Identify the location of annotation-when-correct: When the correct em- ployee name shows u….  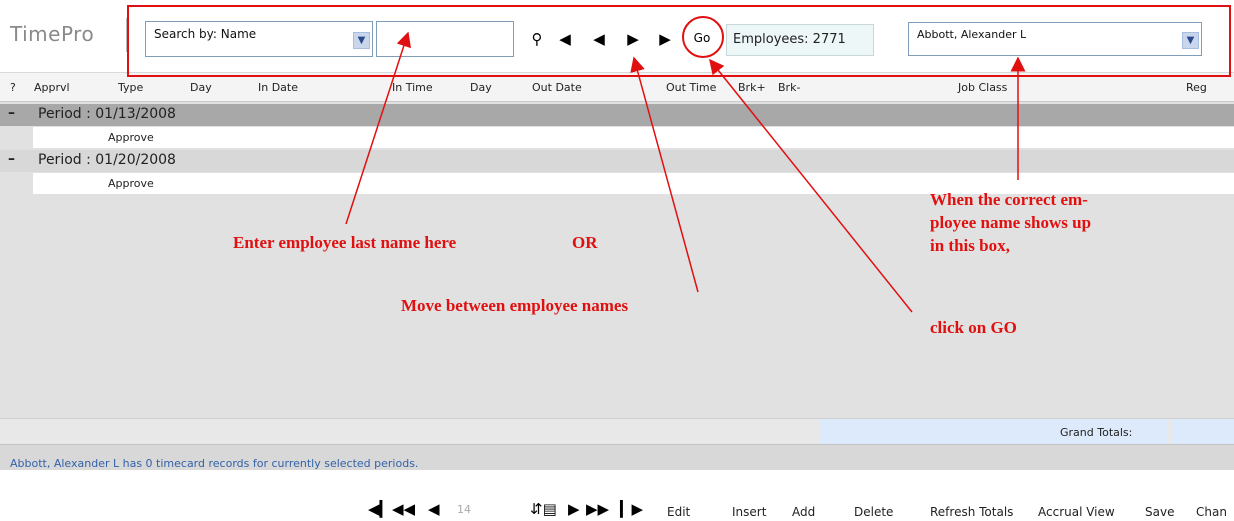
(1010, 222).